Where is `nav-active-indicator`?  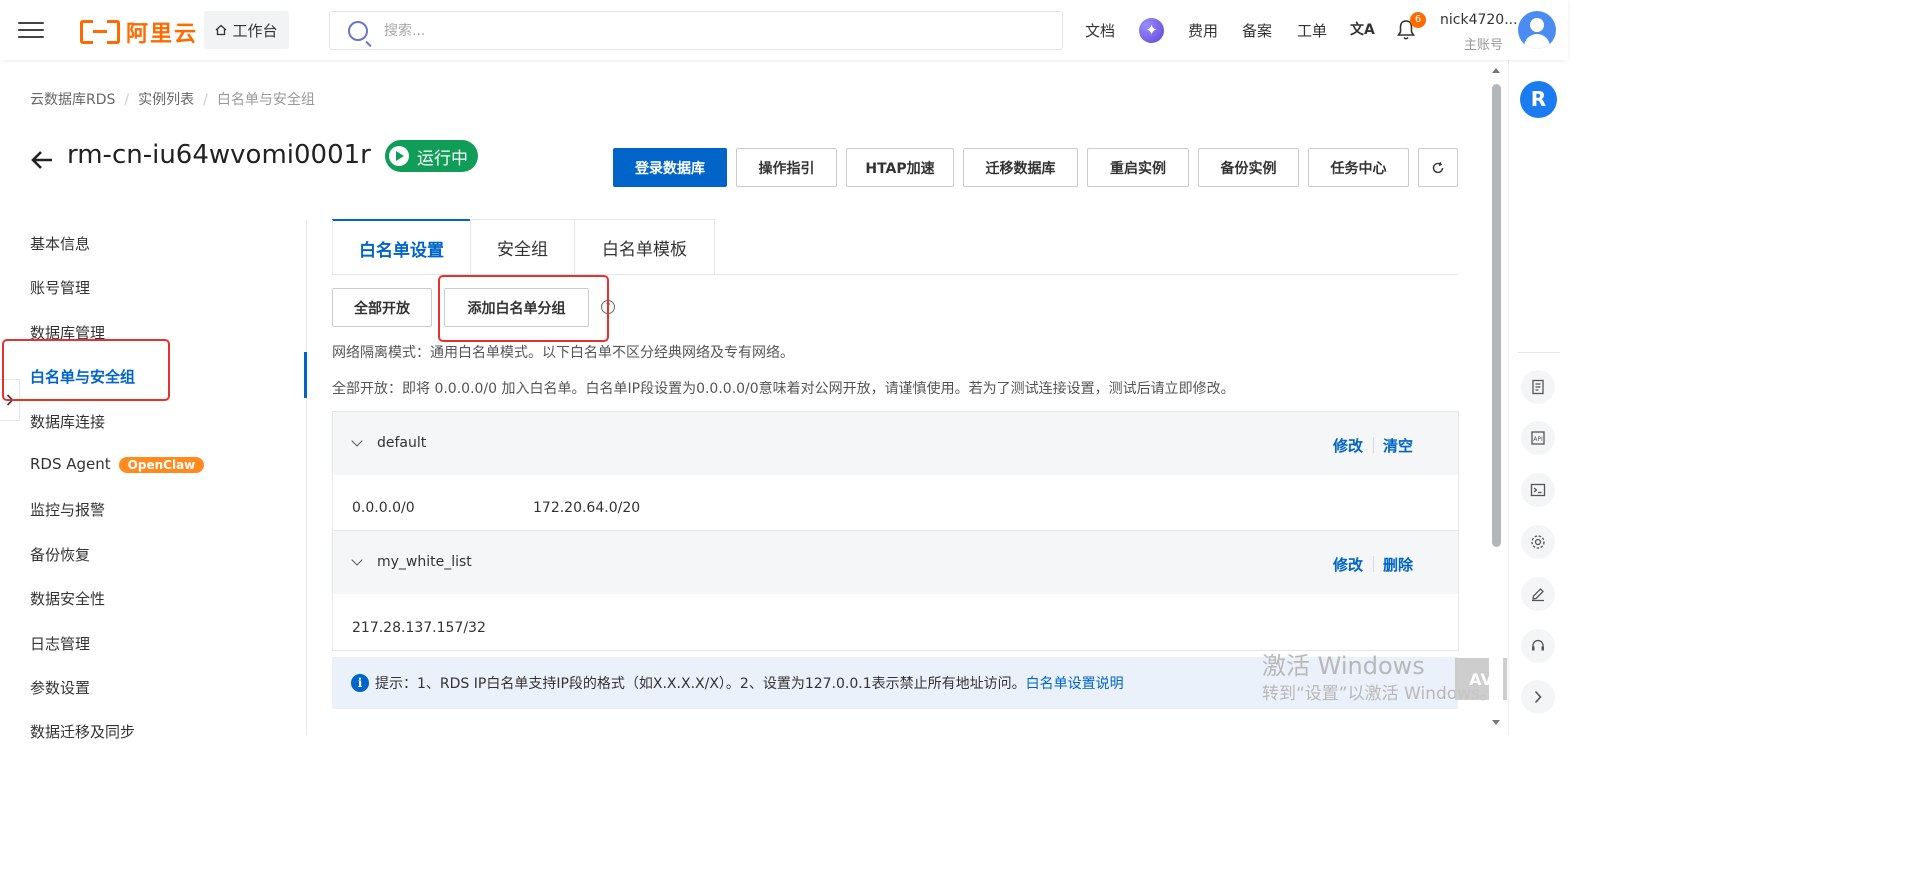
nav-active-indicator is located at coordinates (305, 375).